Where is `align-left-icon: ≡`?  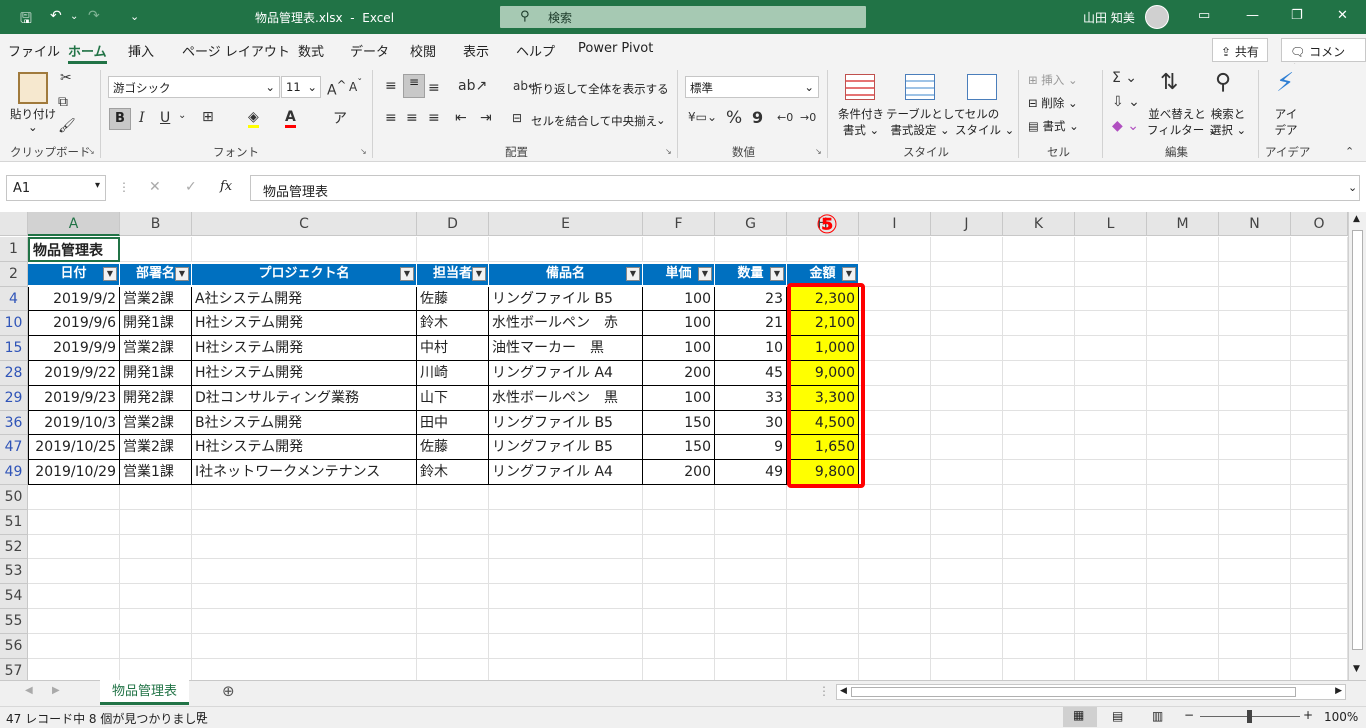
align-left-icon: ≡ is located at coordinates (391, 118).